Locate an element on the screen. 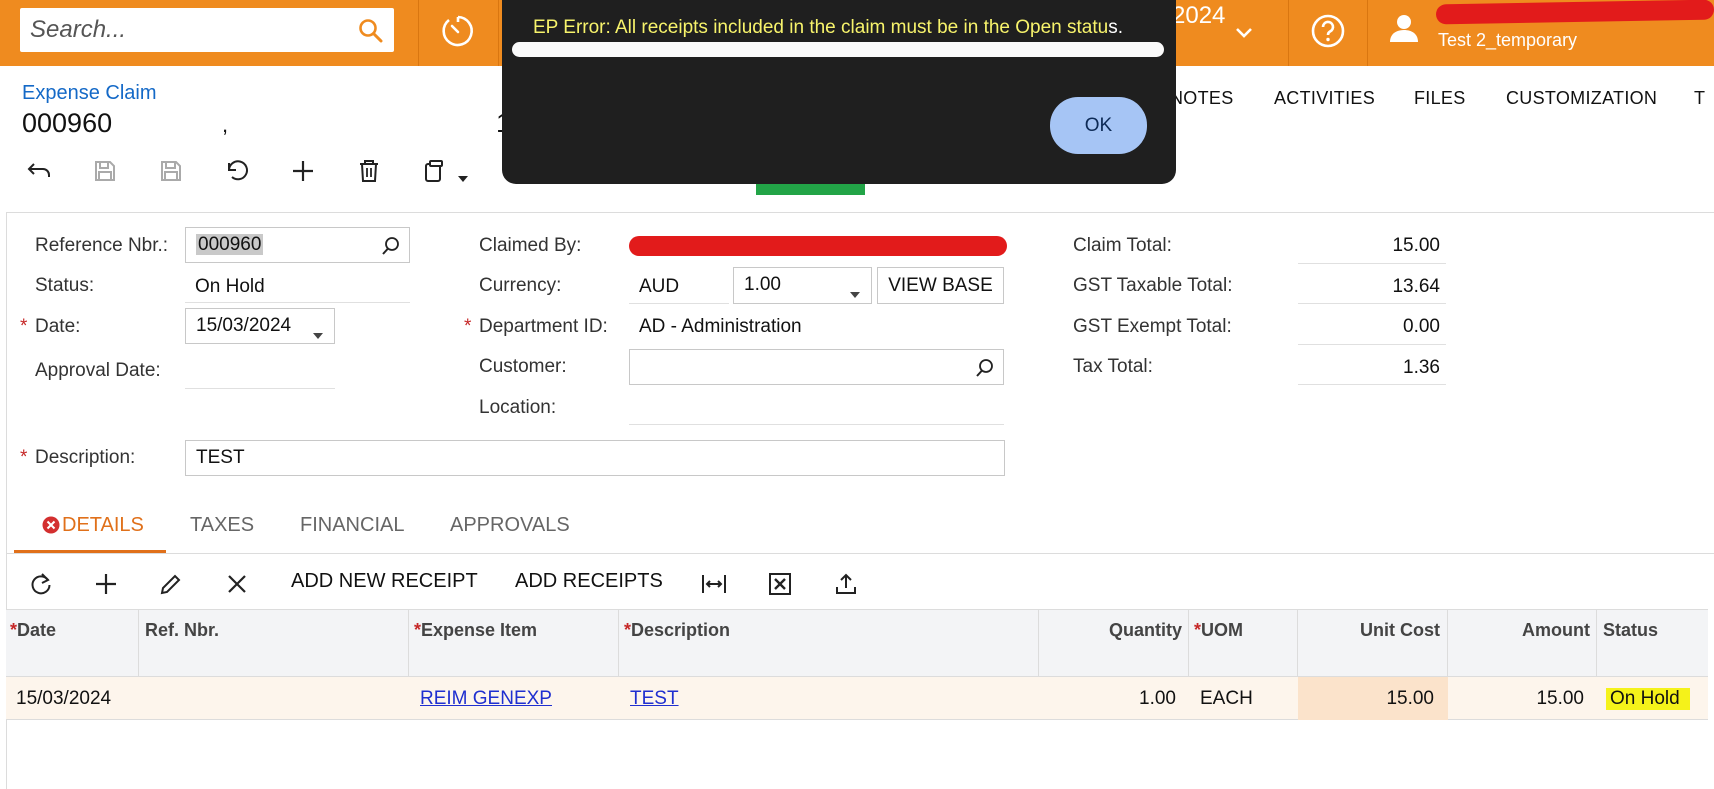  description-link: TEST is located at coordinates (654, 698).